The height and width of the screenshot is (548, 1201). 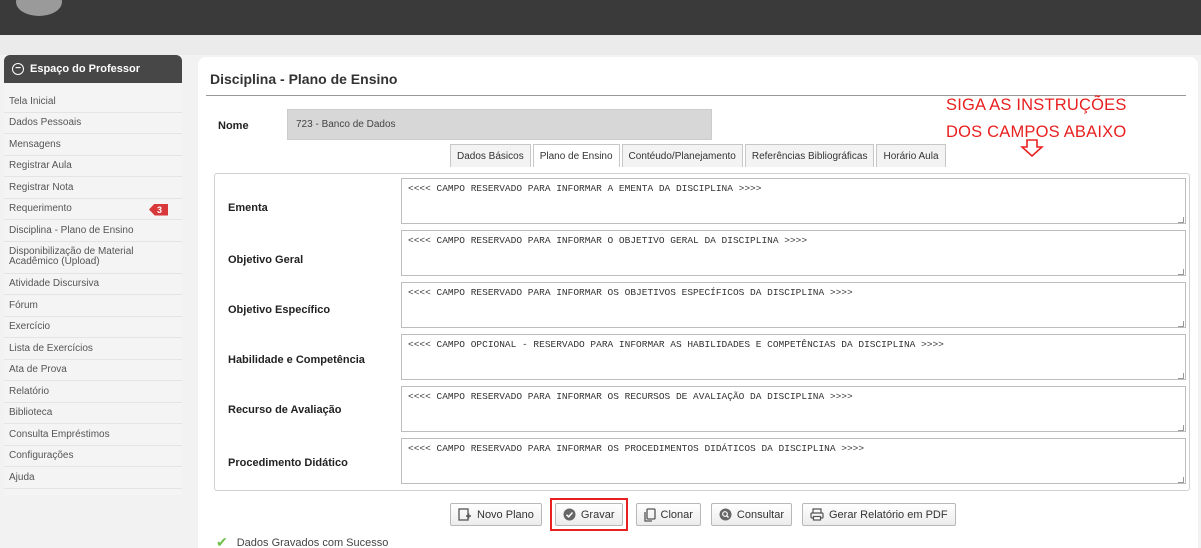 I want to click on sidebar-item-tela-inicial: Tela Inicial, so click(x=93, y=102).